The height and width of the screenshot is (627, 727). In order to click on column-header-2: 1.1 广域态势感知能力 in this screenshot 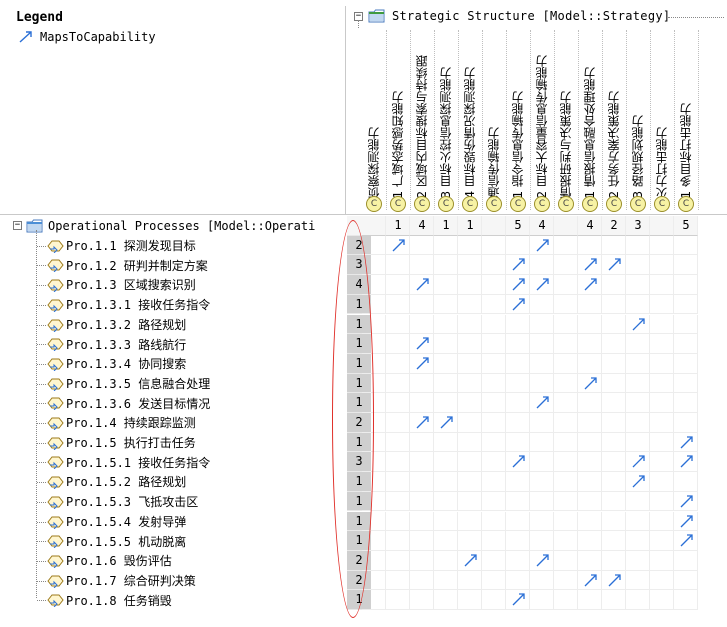, I will do `click(398, 120)`.